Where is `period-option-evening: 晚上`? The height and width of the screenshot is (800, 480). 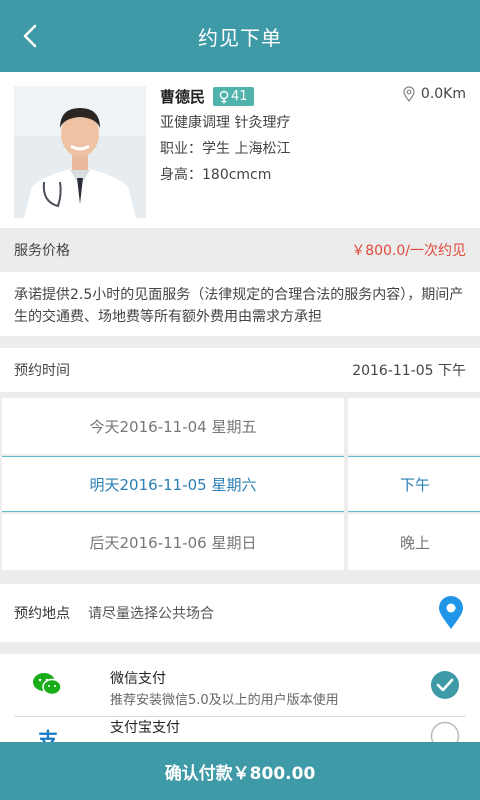
period-option-evening: 晚上 is located at coordinates (414, 542).